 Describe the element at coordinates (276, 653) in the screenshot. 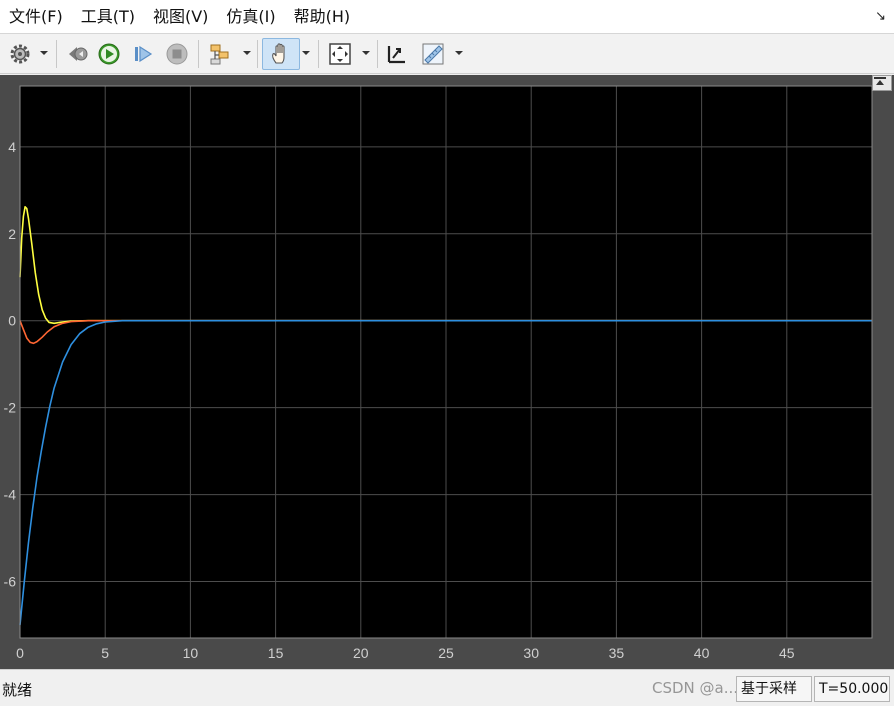

I see `x-tick-label: 15` at that location.